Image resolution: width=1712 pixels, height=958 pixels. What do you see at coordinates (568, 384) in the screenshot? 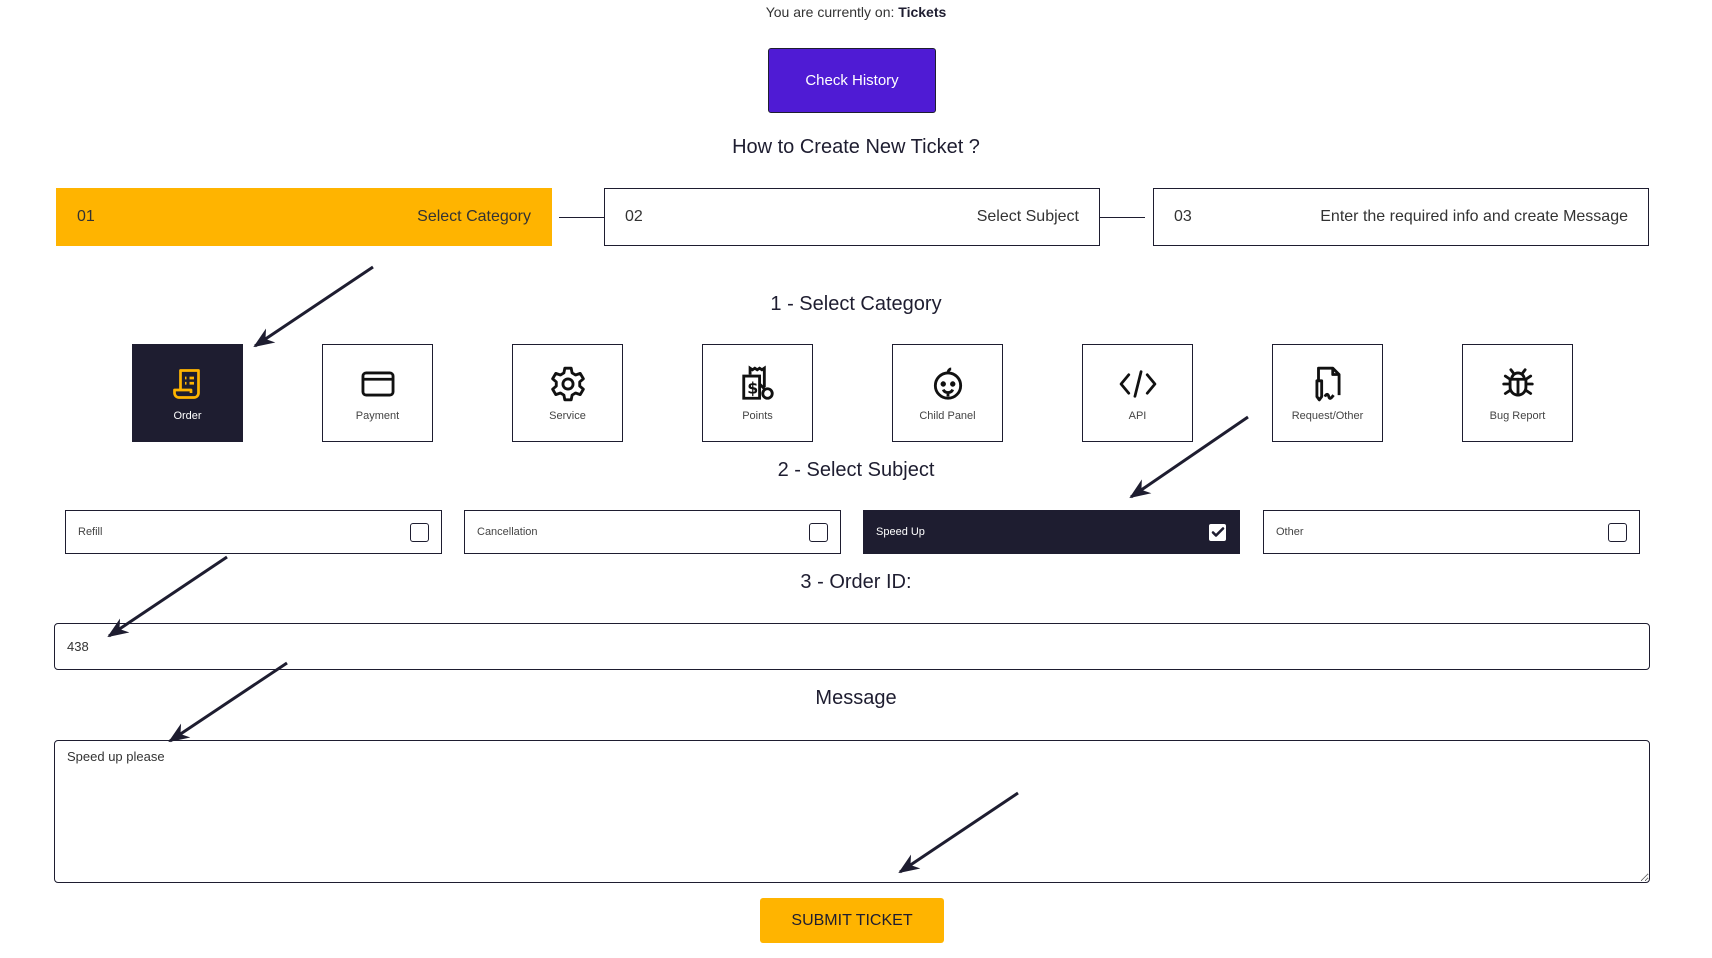
I see `gear-icon` at bounding box center [568, 384].